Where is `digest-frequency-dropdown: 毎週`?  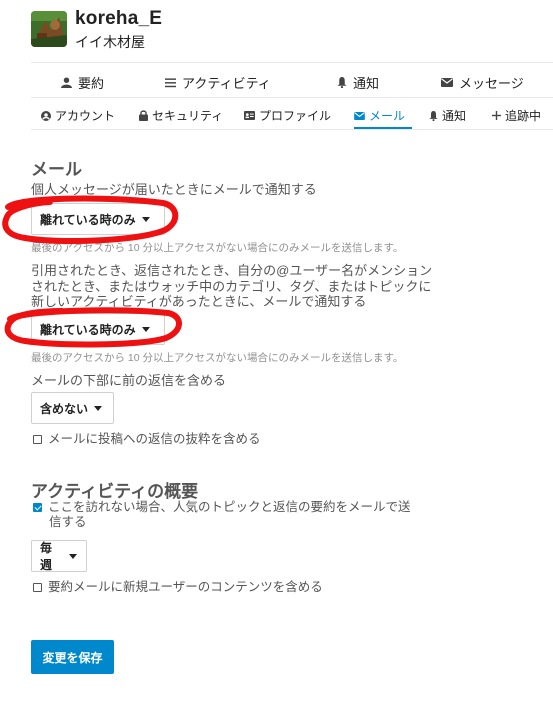 digest-frequency-dropdown: 毎週 is located at coordinates (59, 556).